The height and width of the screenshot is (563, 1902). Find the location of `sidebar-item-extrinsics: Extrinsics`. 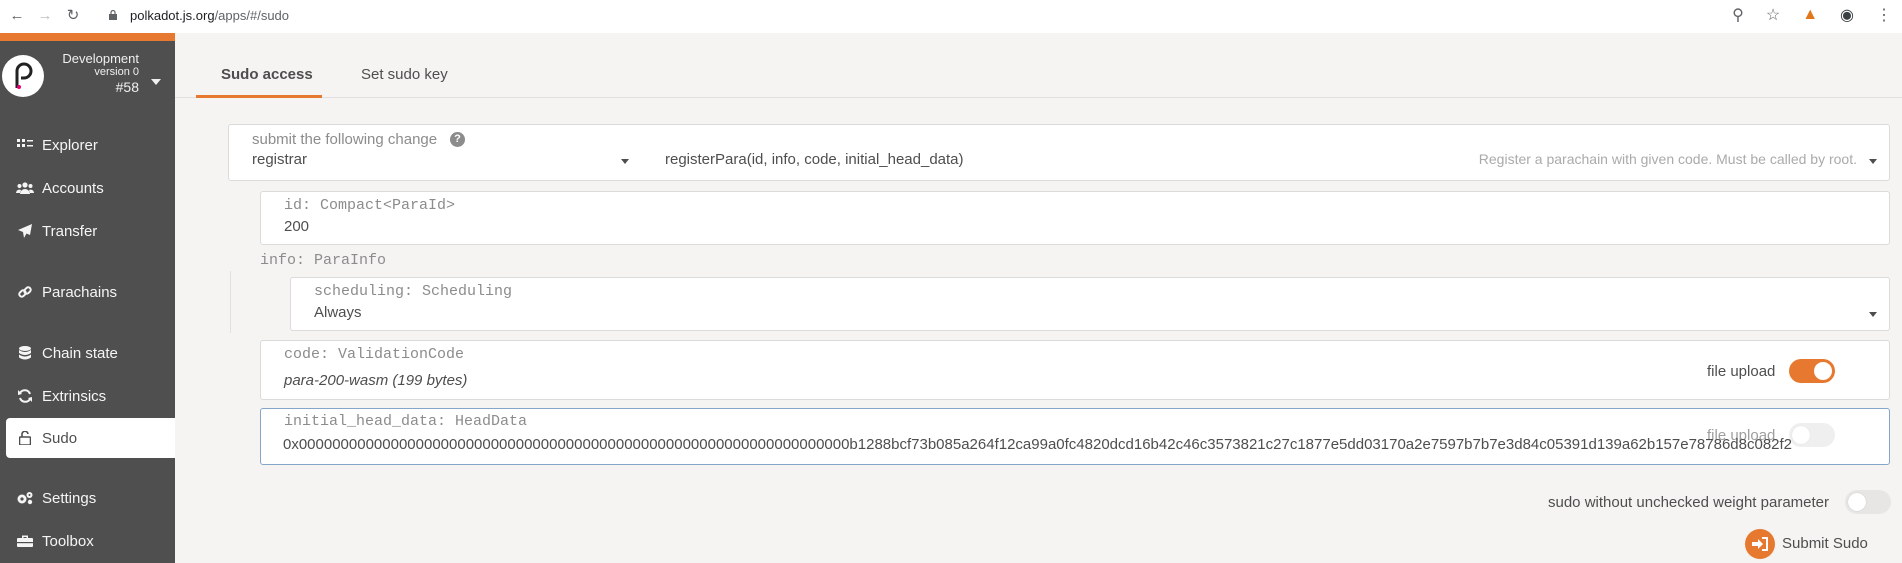

sidebar-item-extrinsics: Extrinsics is located at coordinates (87, 396).